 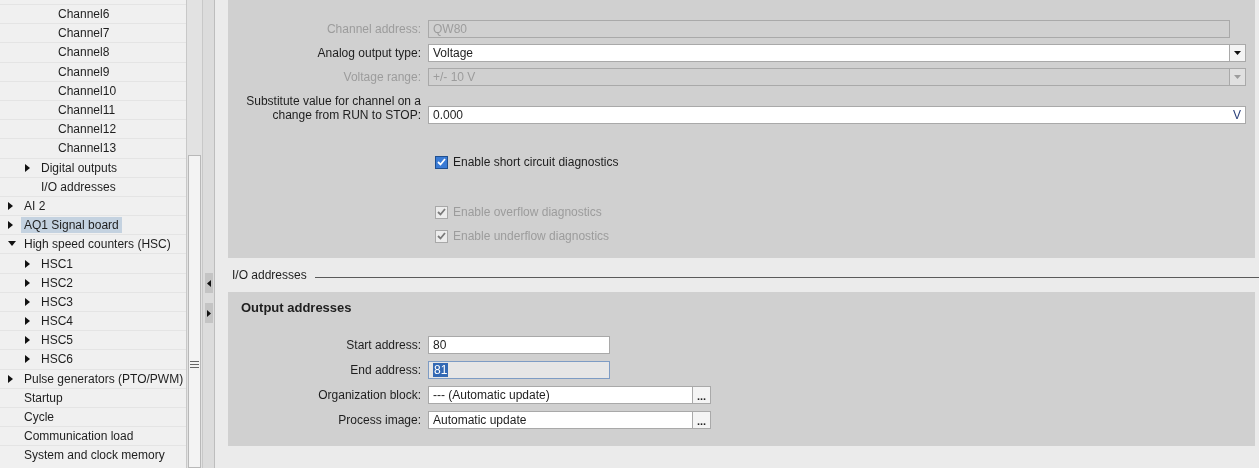 I want to click on group-title: Output addresses, so click(x=297, y=307).